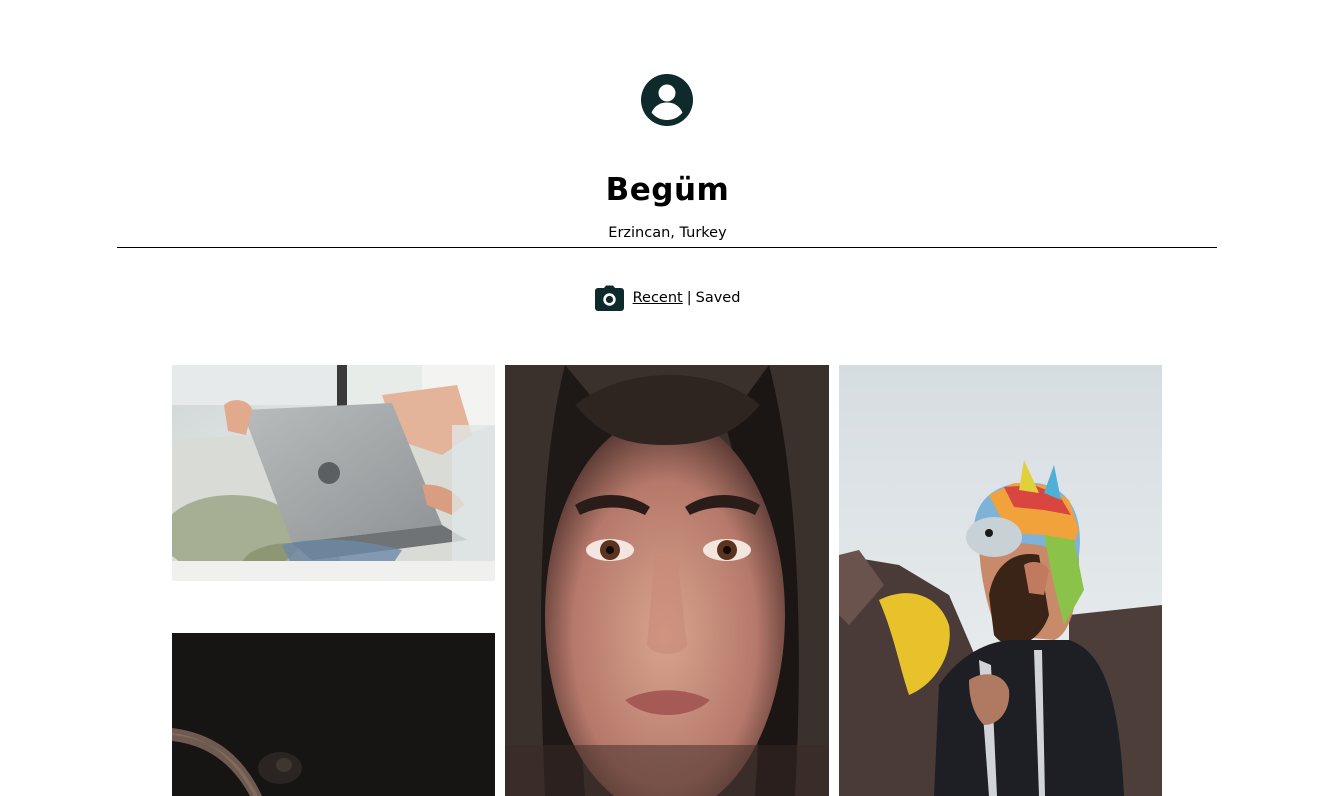  I want to click on profile-name: Begüm, so click(667, 190).